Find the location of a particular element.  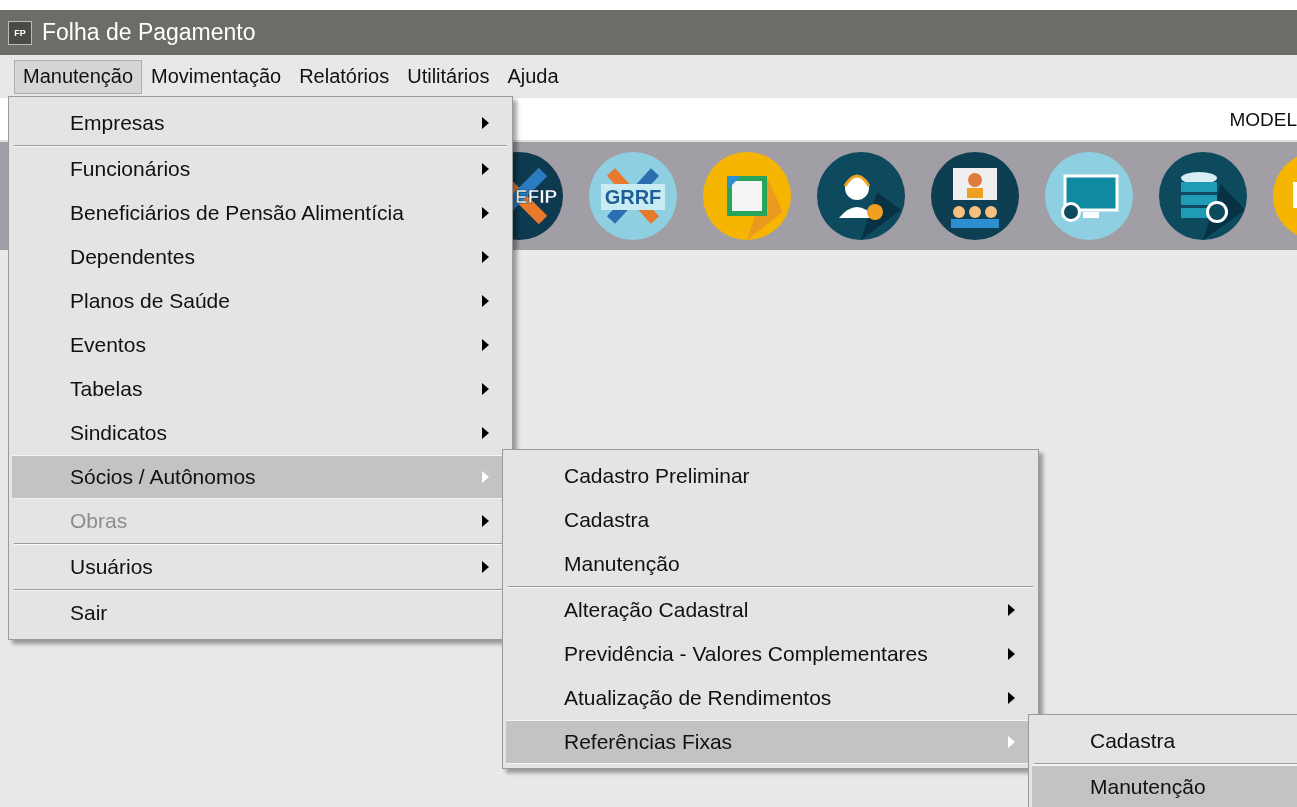

menu-item: Beneficiários de Pensão Alimentícia is located at coordinates (260, 213).